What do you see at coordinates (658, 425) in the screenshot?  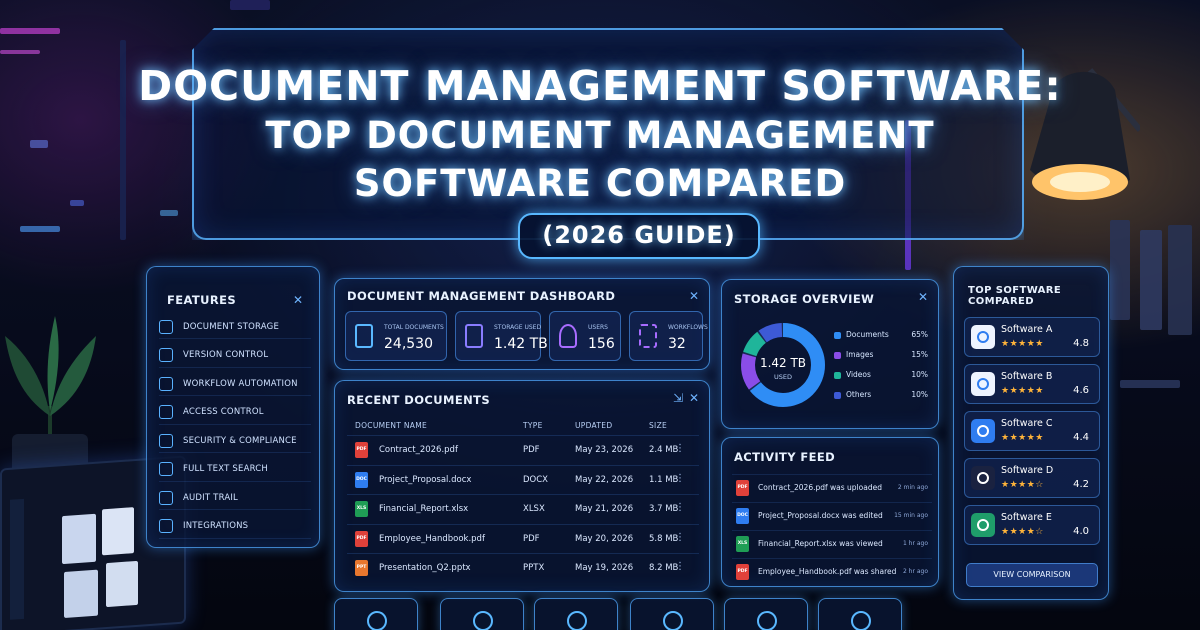 I see `column-header-size: SIZE` at bounding box center [658, 425].